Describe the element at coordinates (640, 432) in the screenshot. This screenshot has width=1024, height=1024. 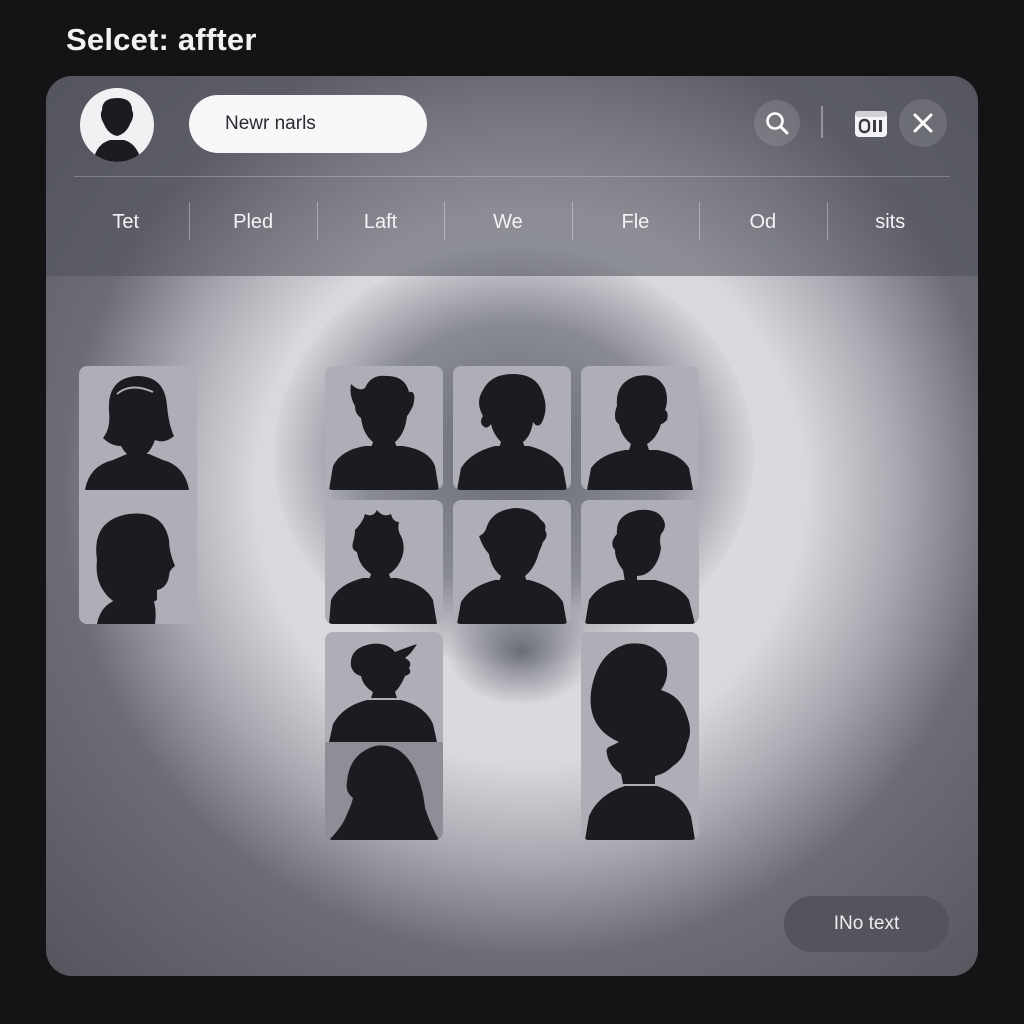
I see `person-short-hair-icon` at that location.